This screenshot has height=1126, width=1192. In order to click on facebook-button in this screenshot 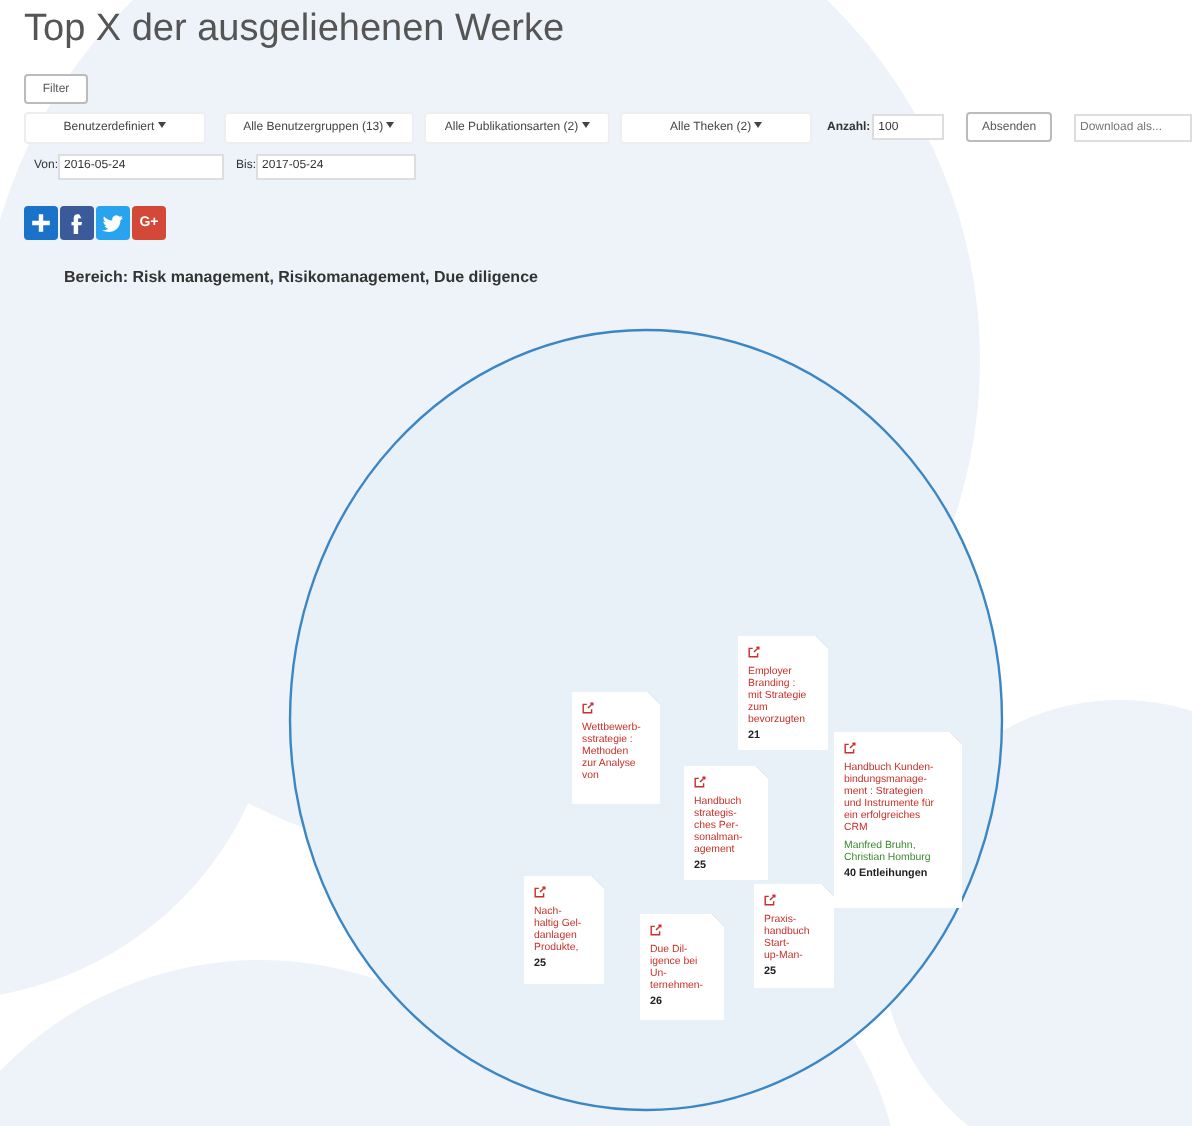, I will do `click(77, 223)`.